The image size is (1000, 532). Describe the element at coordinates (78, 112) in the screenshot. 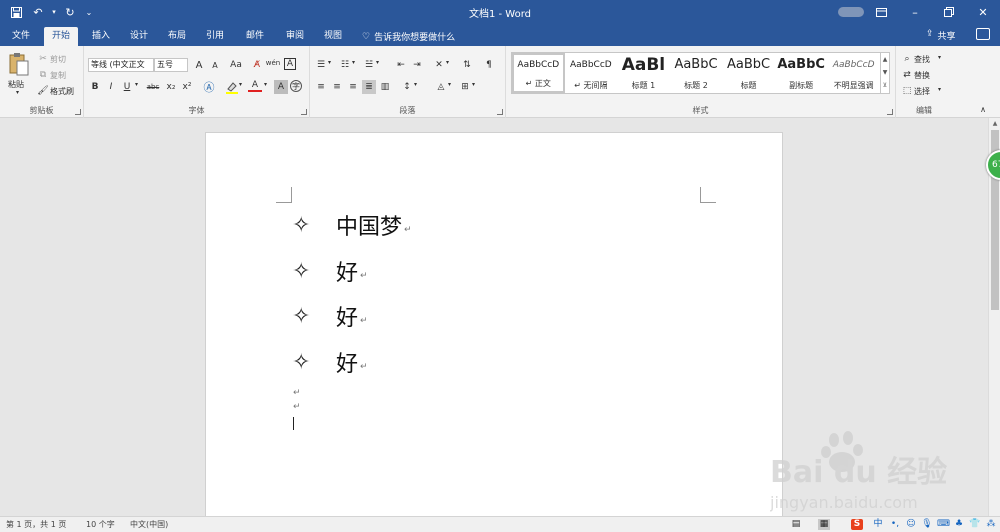

I see `clipboard-launcher-icon` at that location.